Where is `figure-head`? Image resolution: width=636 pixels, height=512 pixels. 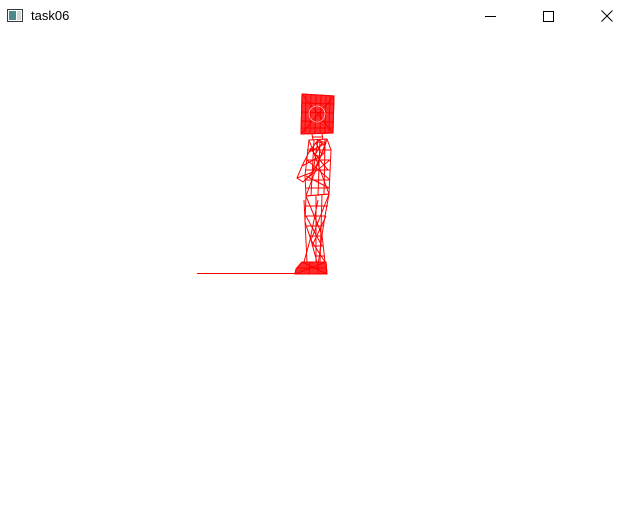 figure-head is located at coordinates (317, 114).